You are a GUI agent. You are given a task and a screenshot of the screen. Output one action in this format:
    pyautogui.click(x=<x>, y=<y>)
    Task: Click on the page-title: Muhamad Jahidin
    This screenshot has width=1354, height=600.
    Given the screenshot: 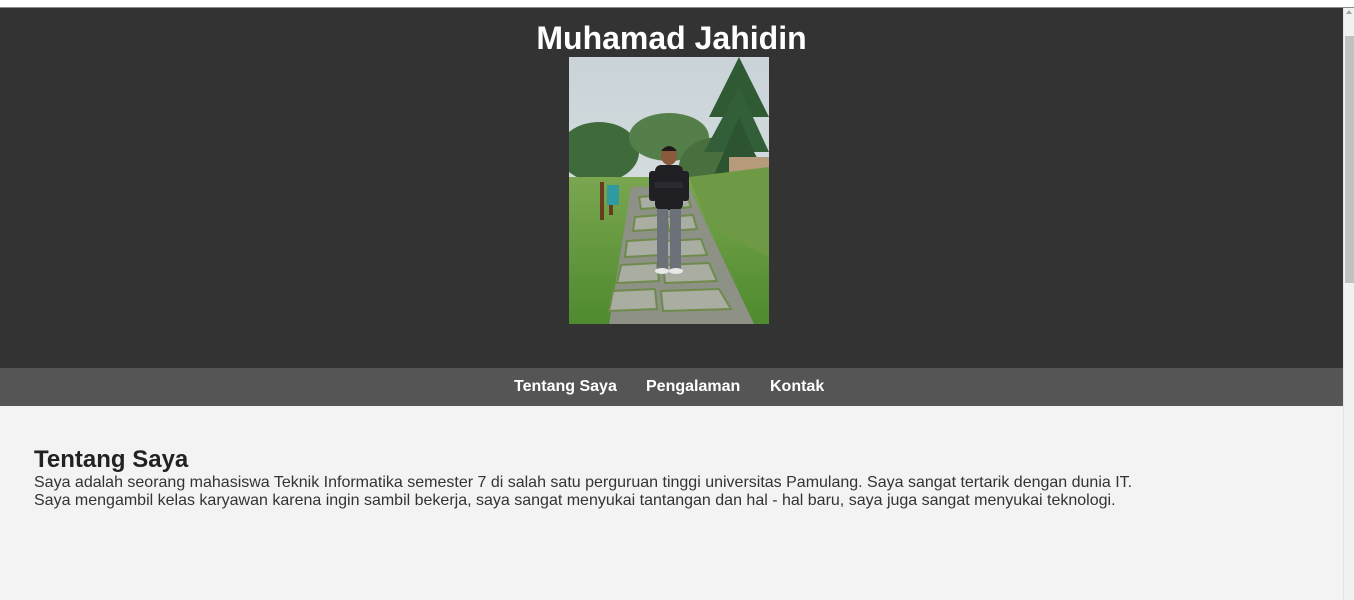 What is the action you would take?
    pyautogui.click(x=671, y=38)
    